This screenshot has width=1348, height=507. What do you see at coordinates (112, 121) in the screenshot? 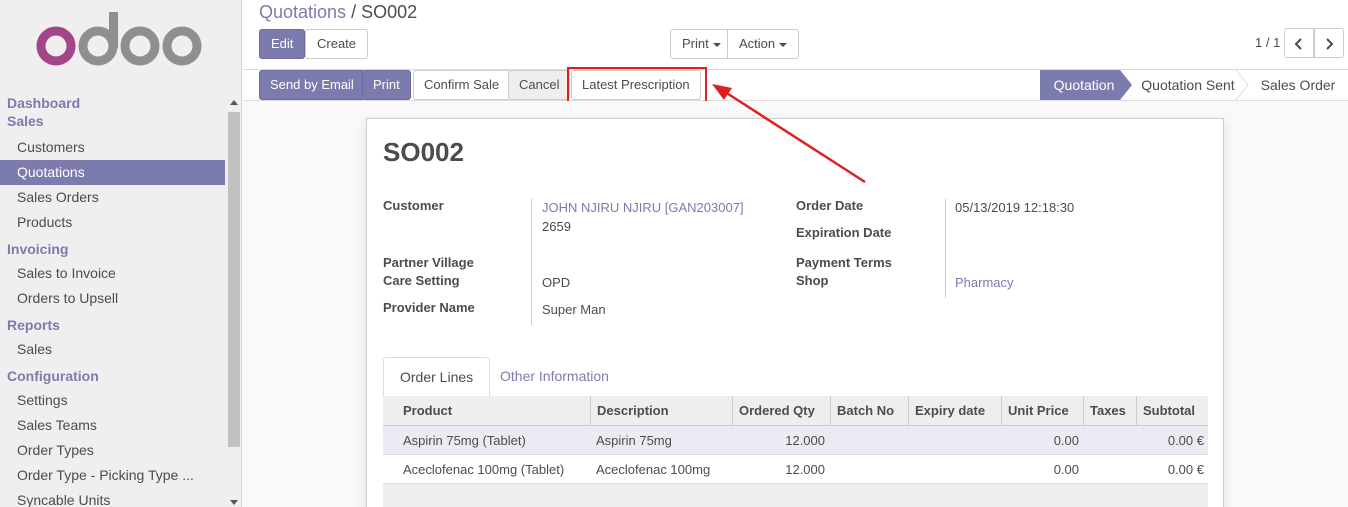
I see `sidebar-section-sales: Sales` at bounding box center [112, 121].